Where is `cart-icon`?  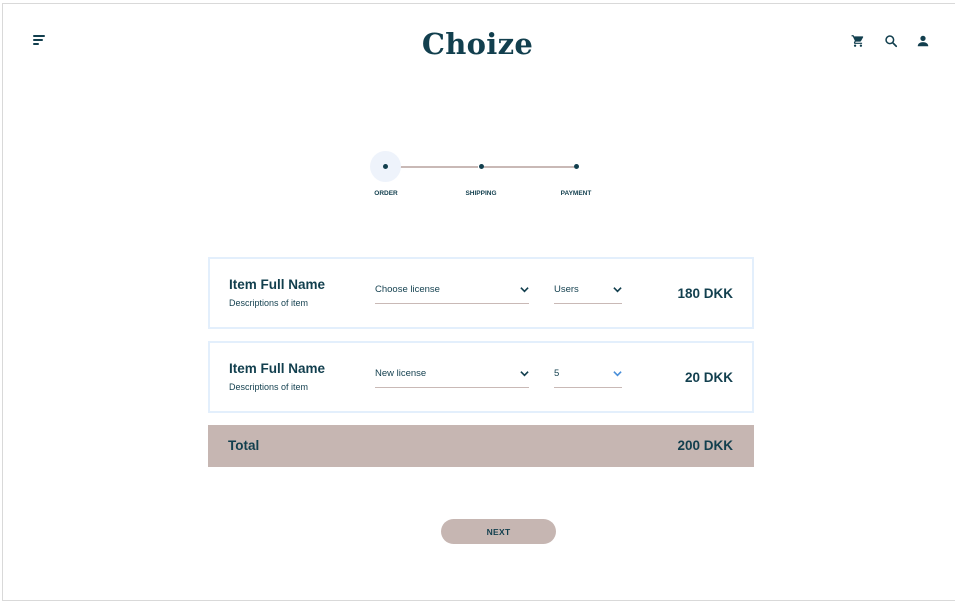
cart-icon is located at coordinates (858, 41).